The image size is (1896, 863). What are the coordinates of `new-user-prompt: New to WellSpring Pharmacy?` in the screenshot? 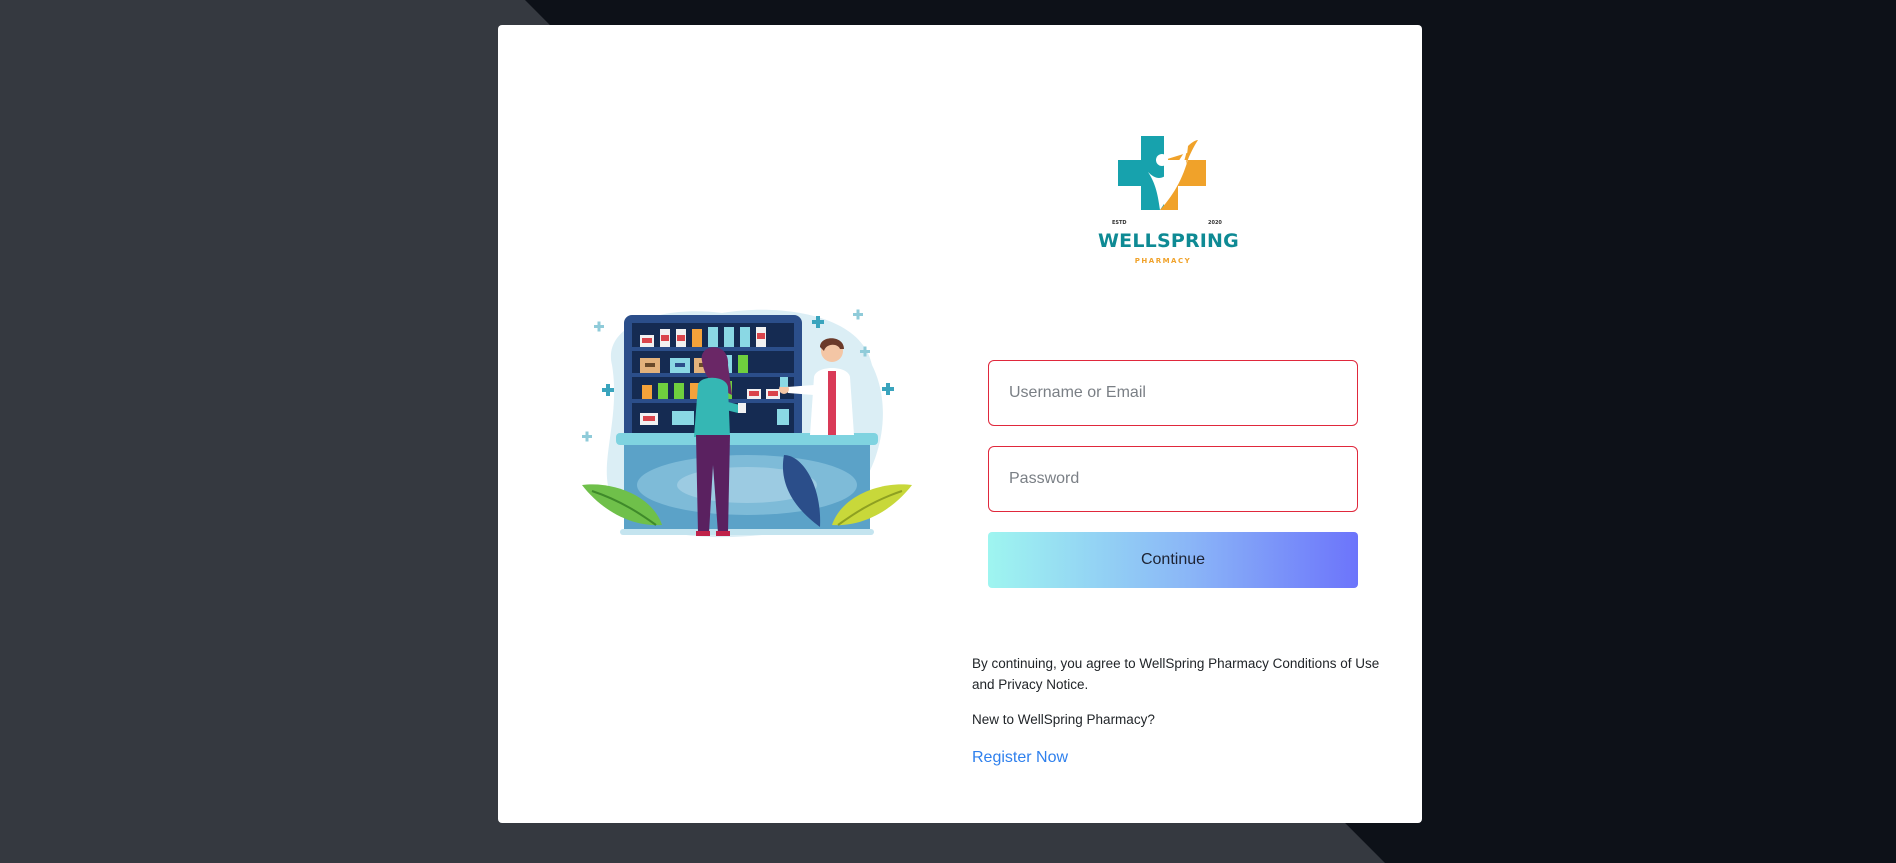 It's located at (1063, 719).